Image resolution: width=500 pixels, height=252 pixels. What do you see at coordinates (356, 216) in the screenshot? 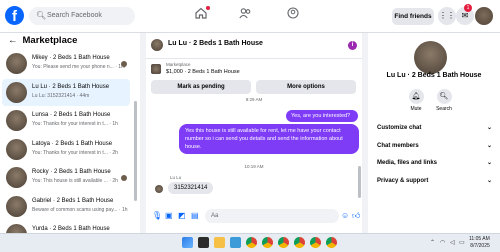
I see `like-icon: 👍︎` at bounding box center [356, 216].